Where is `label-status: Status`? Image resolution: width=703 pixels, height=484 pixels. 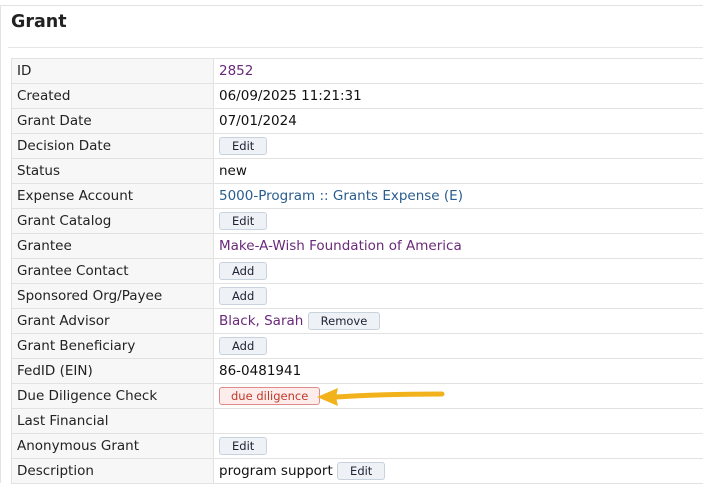
label-status: Status is located at coordinates (113, 171).